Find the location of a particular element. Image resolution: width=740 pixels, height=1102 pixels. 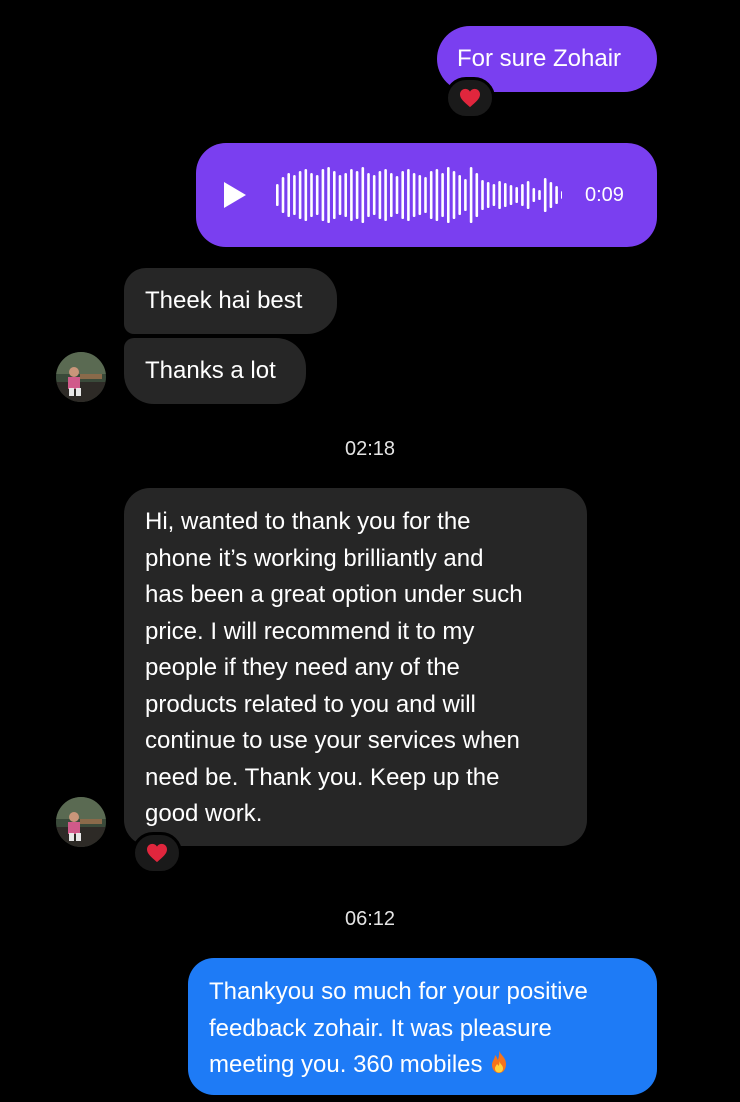

message-line: has been a great option under such is located at coordinates (334, 594).